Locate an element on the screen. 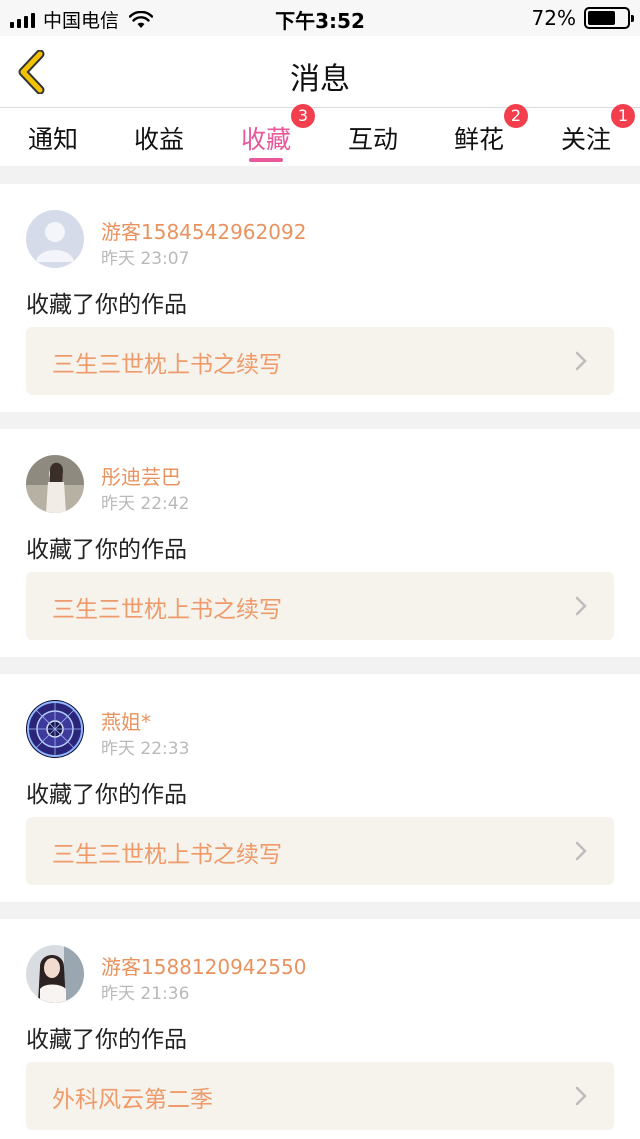  username: 游客1588120942550 is located at coordinates (203, 965).